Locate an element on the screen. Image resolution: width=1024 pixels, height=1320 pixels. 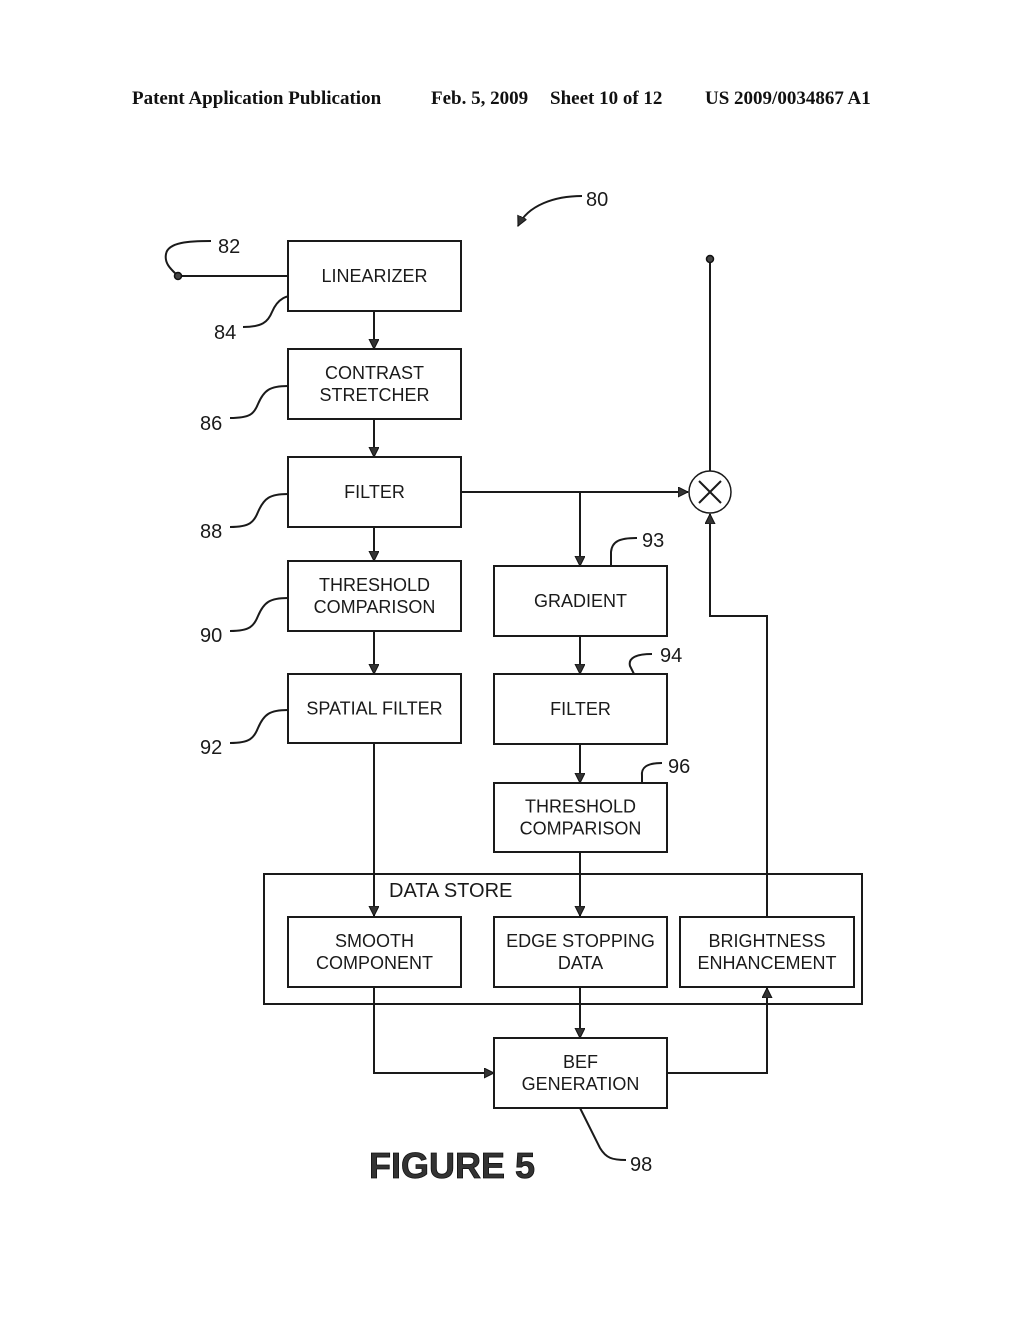
contrast-stretcher-block is located at coordinates (374, 384).